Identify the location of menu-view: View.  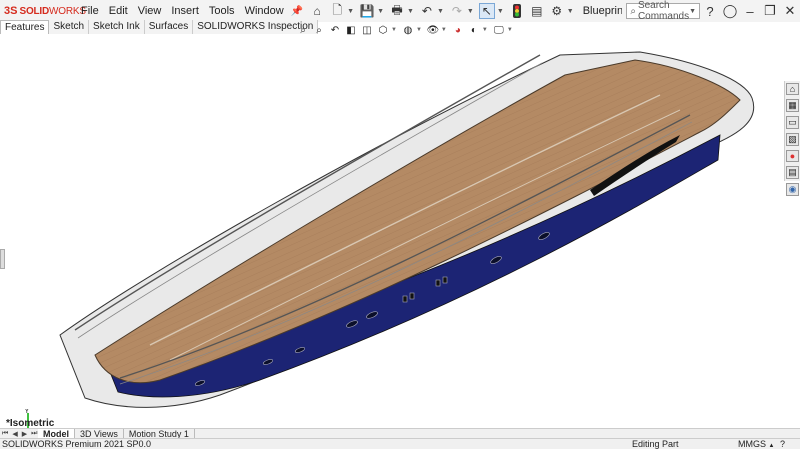
(150, 11).